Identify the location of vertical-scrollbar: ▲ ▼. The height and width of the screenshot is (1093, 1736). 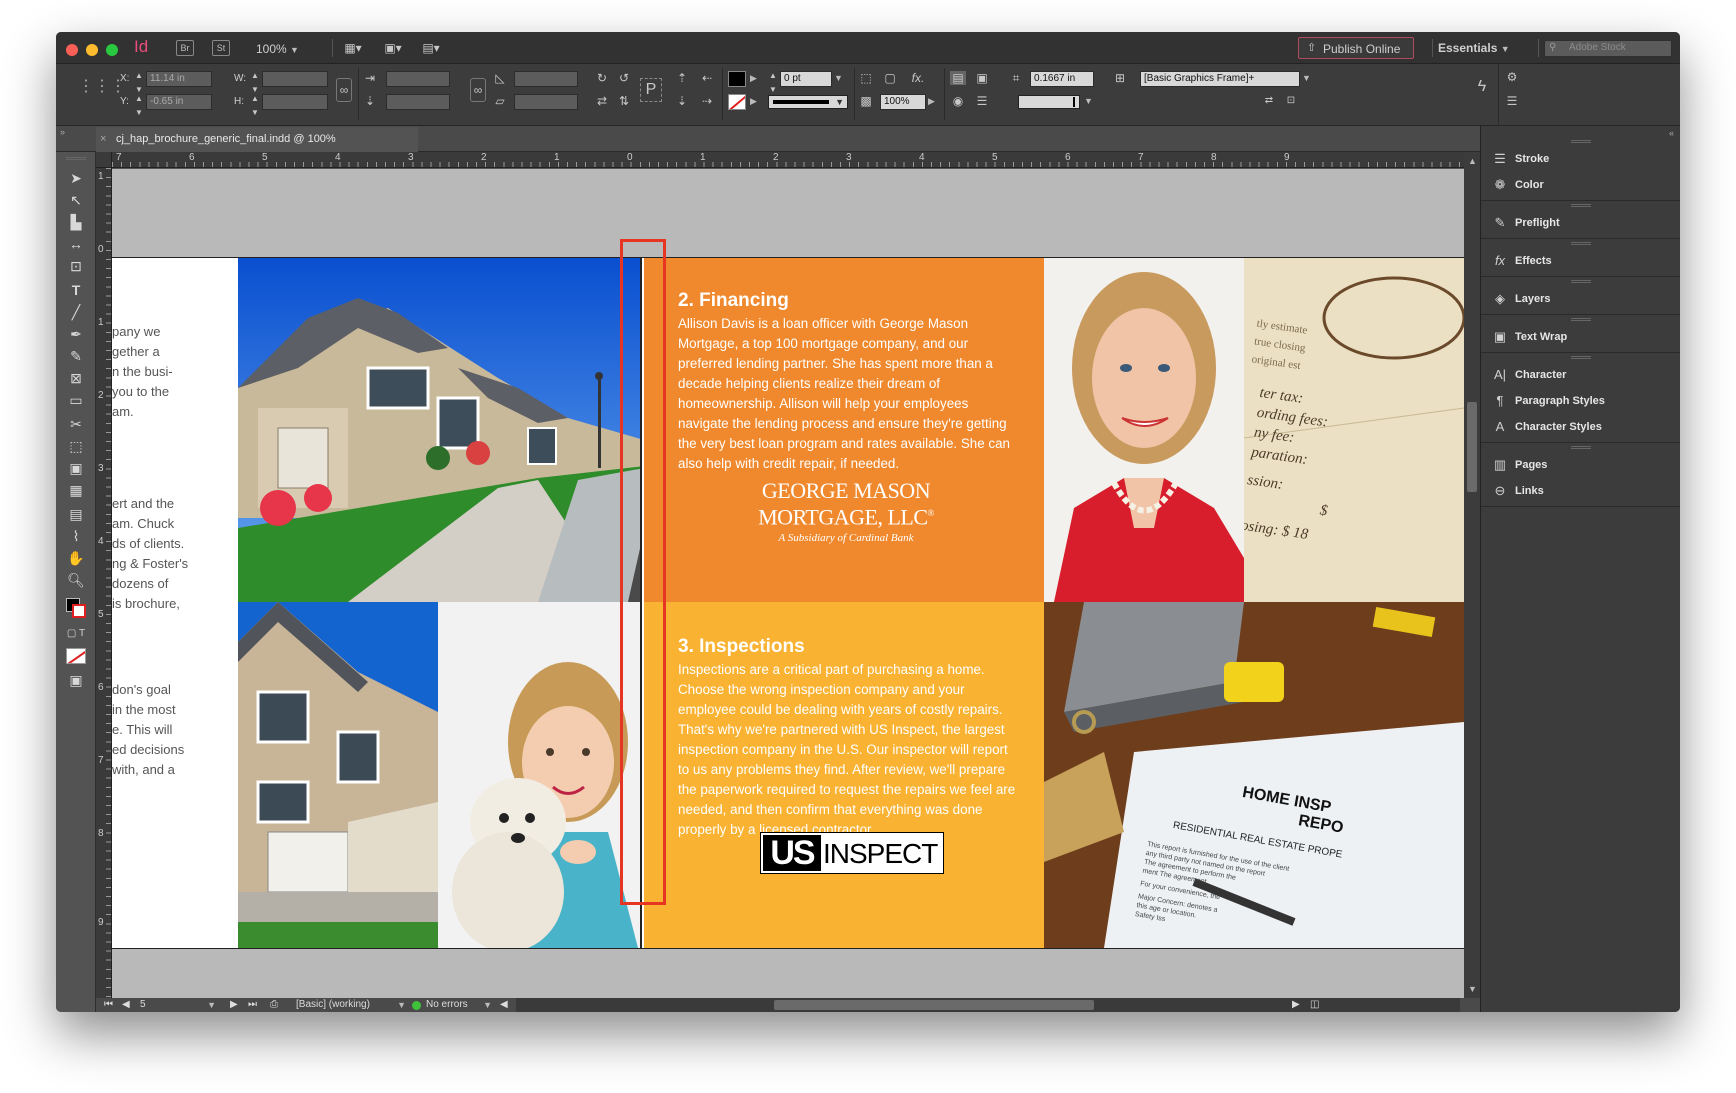
(1472, 575).